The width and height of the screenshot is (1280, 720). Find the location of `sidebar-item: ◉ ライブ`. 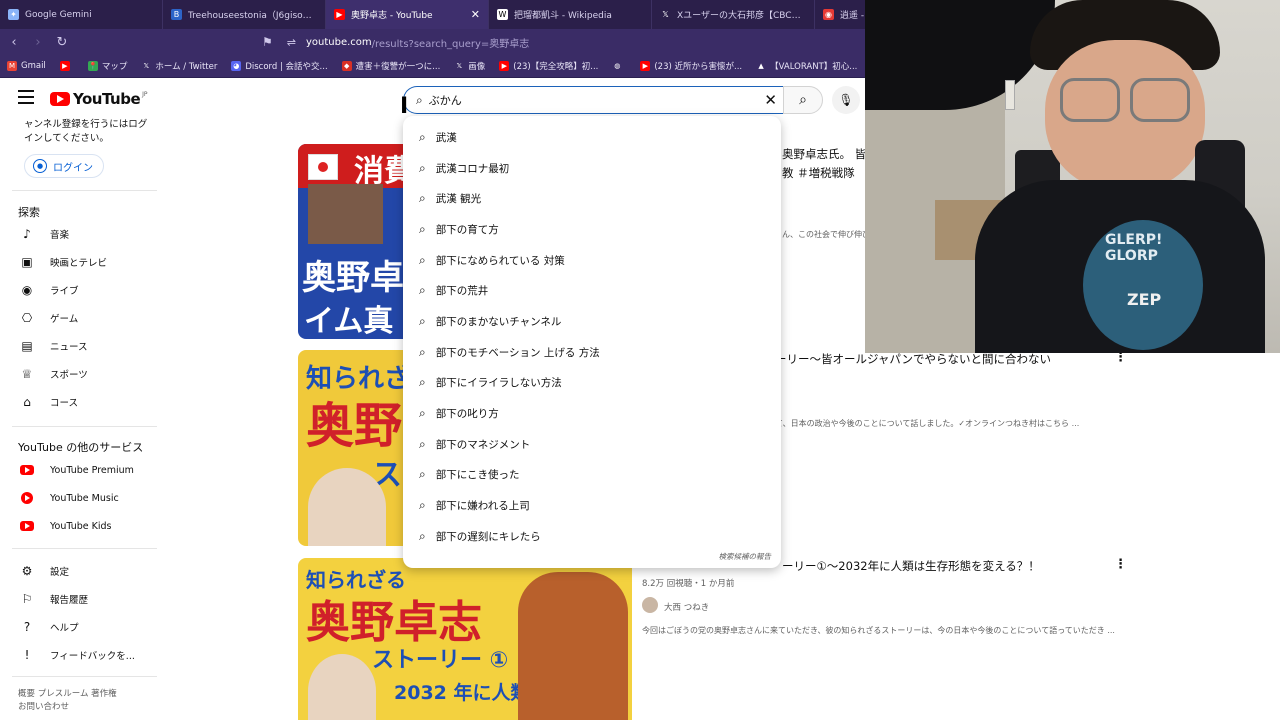

sidebar-item: ◉ ライブ is located at coordinates (48, 290).